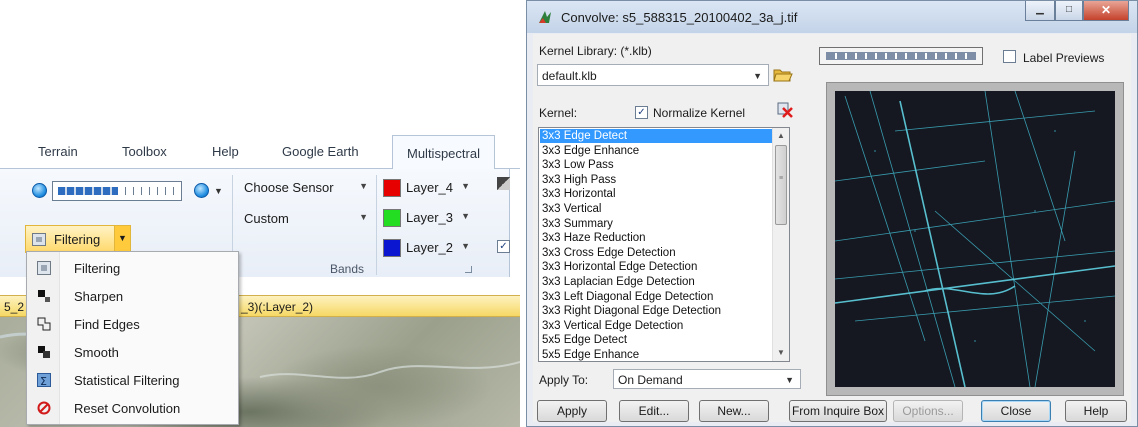 Image resolution: width=1138 pixels, height=427 pixels. Describe the element at coordinates (127, 408) in the screenshot. I see `menu-item-label: Reset Convolution` at that location.